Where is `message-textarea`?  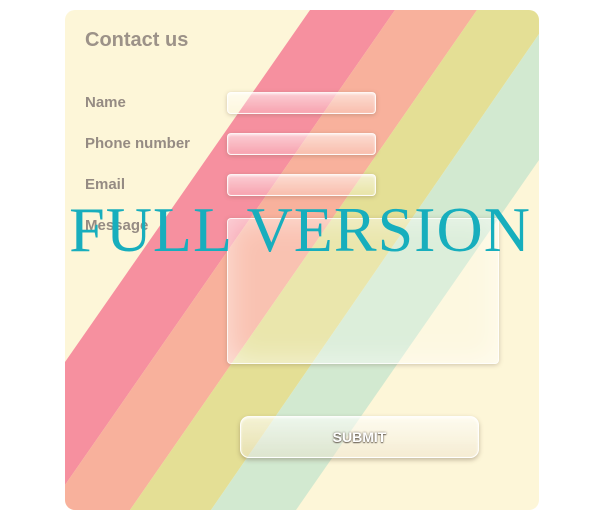
message-textarea is located at coordinates (363, 291).